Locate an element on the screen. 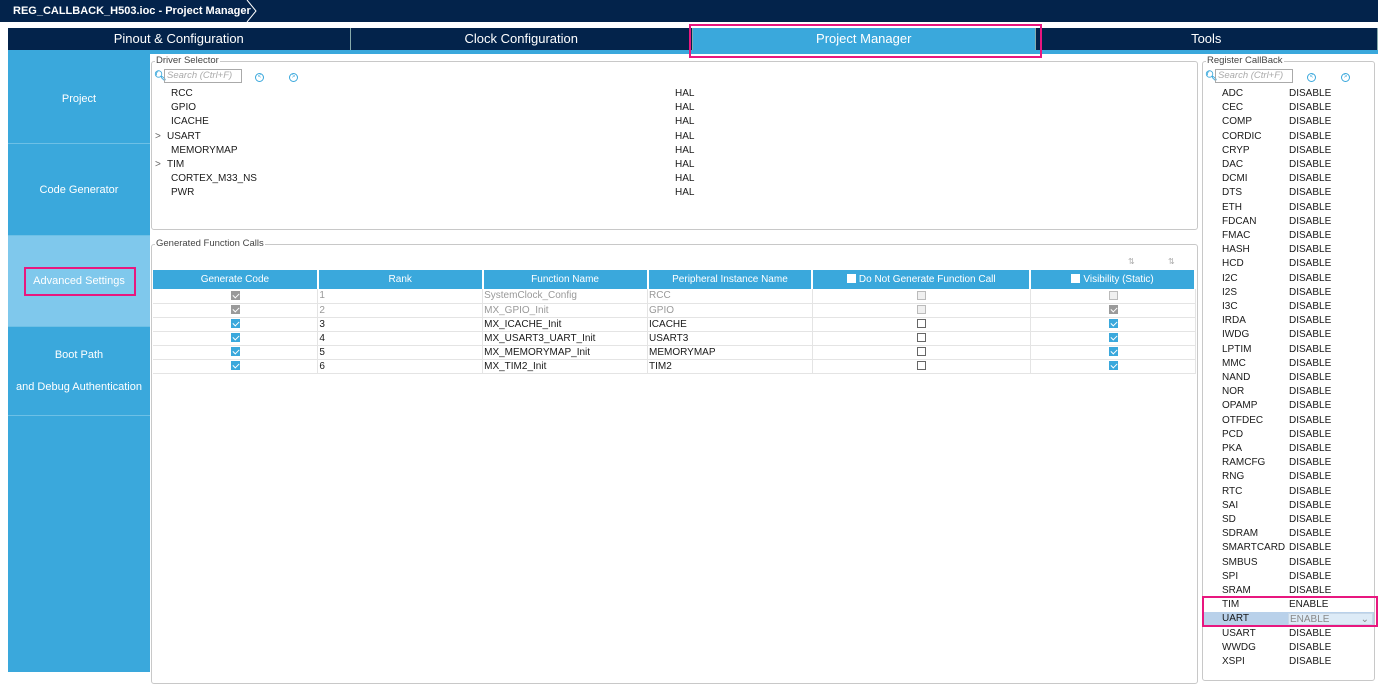  callback-name: USART is located at coordinates (1239, 634).